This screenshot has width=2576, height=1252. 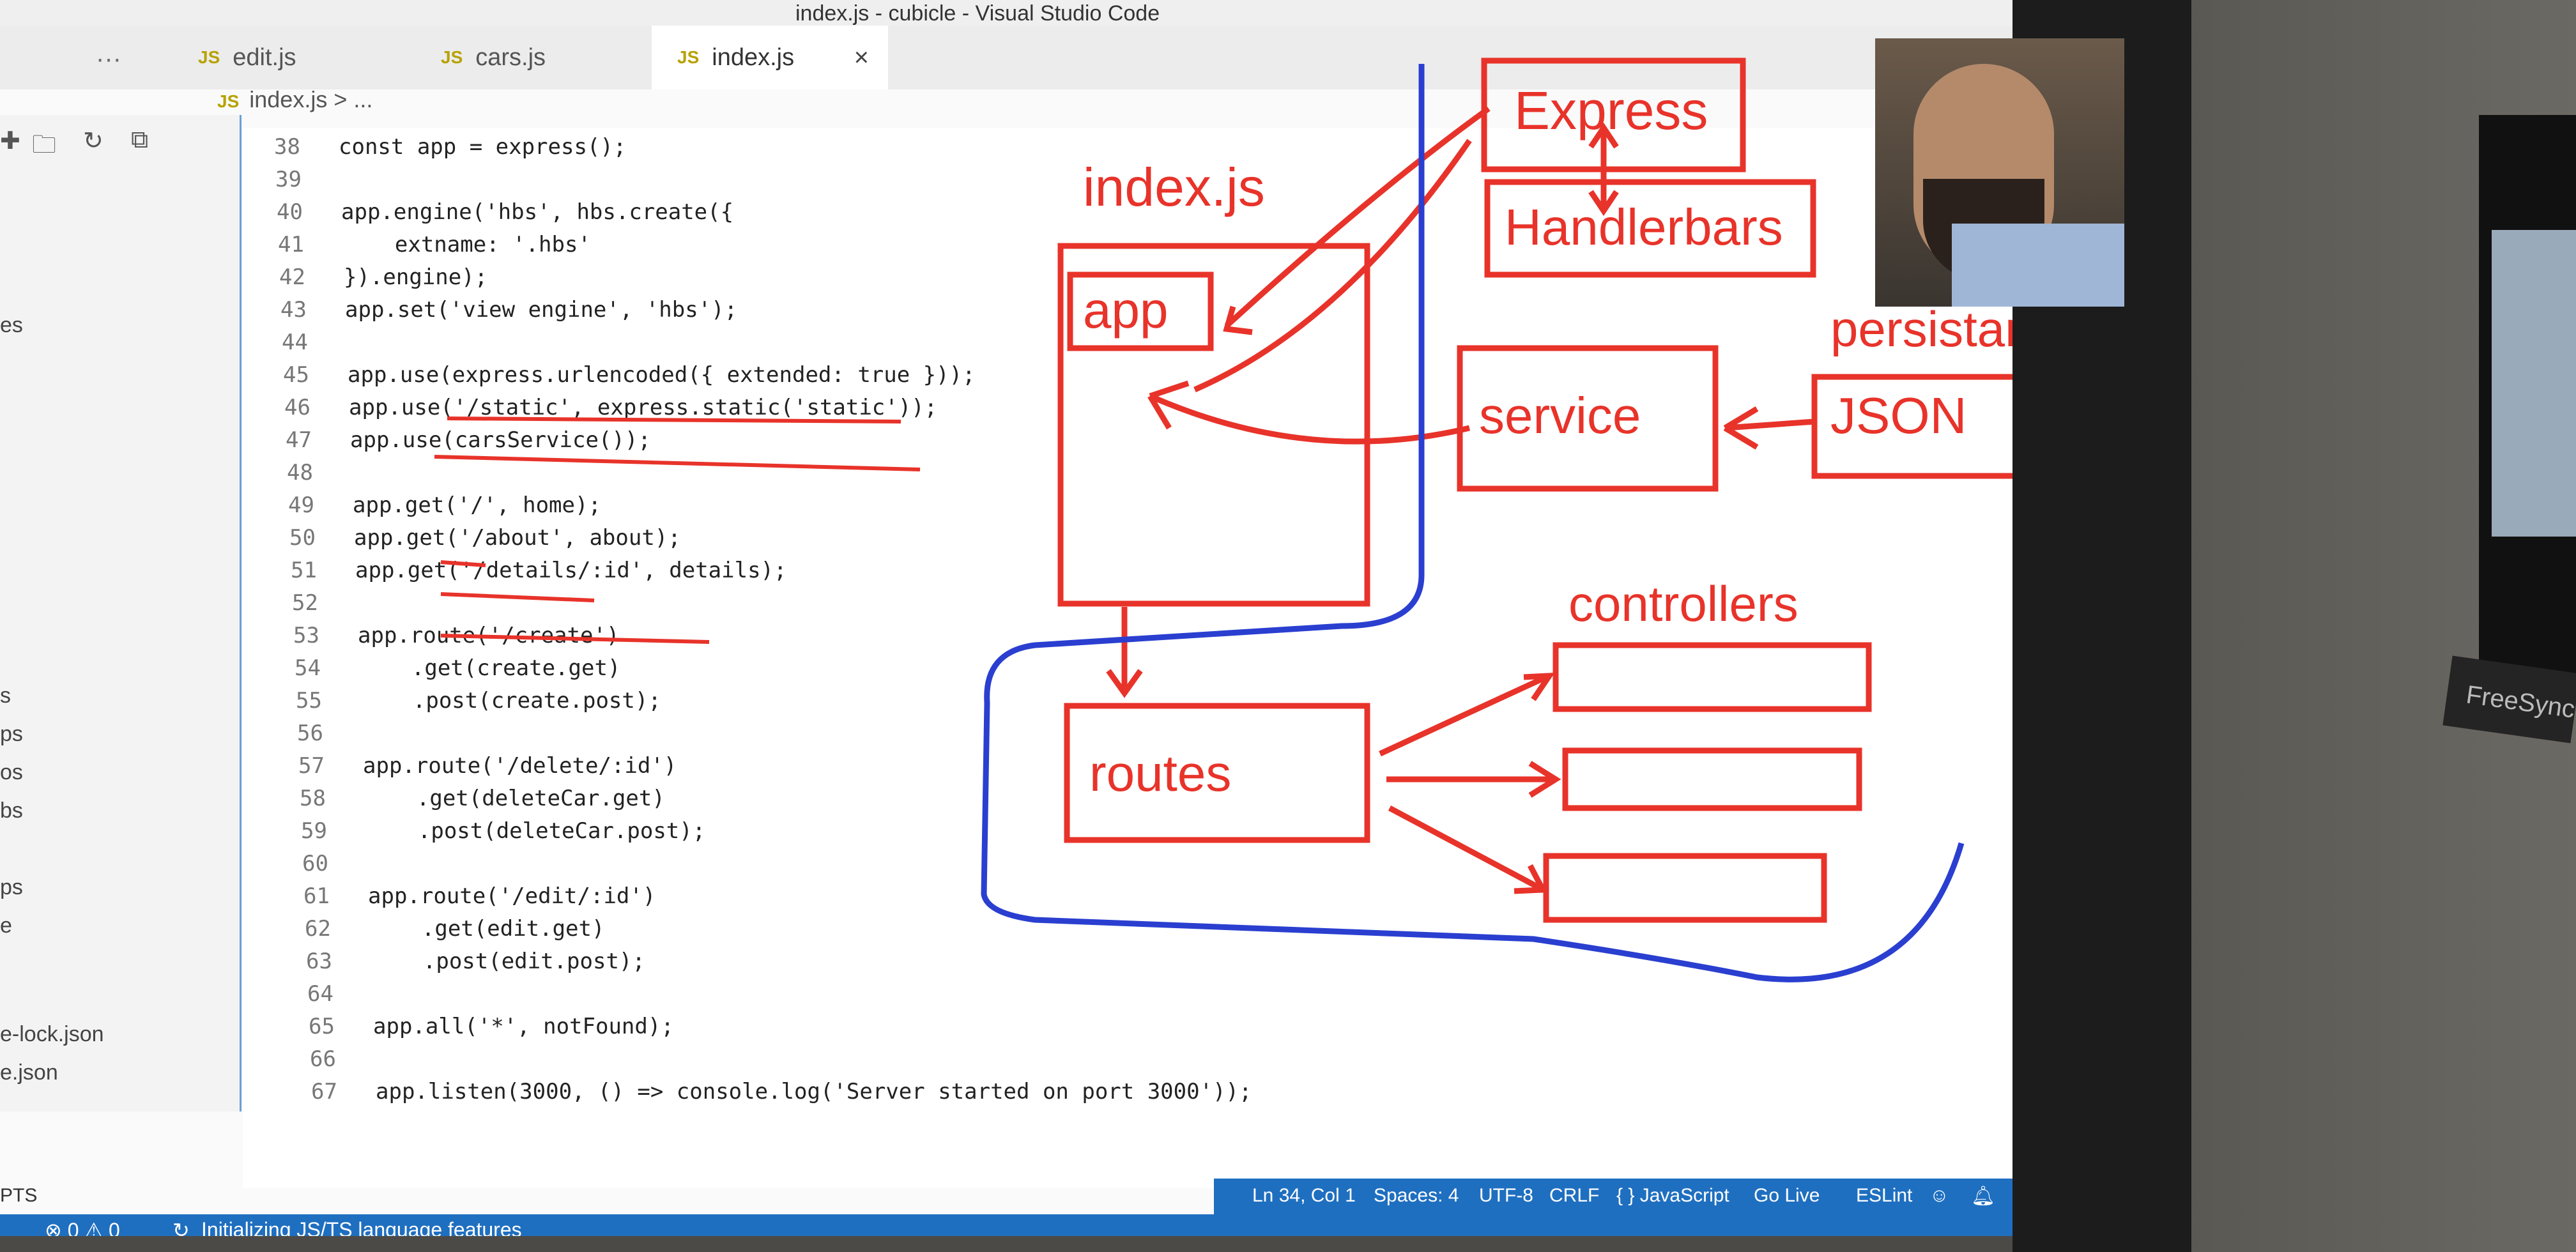 I want to click on handlebars-label: Handlerbars, so click(x=1644, y=227).